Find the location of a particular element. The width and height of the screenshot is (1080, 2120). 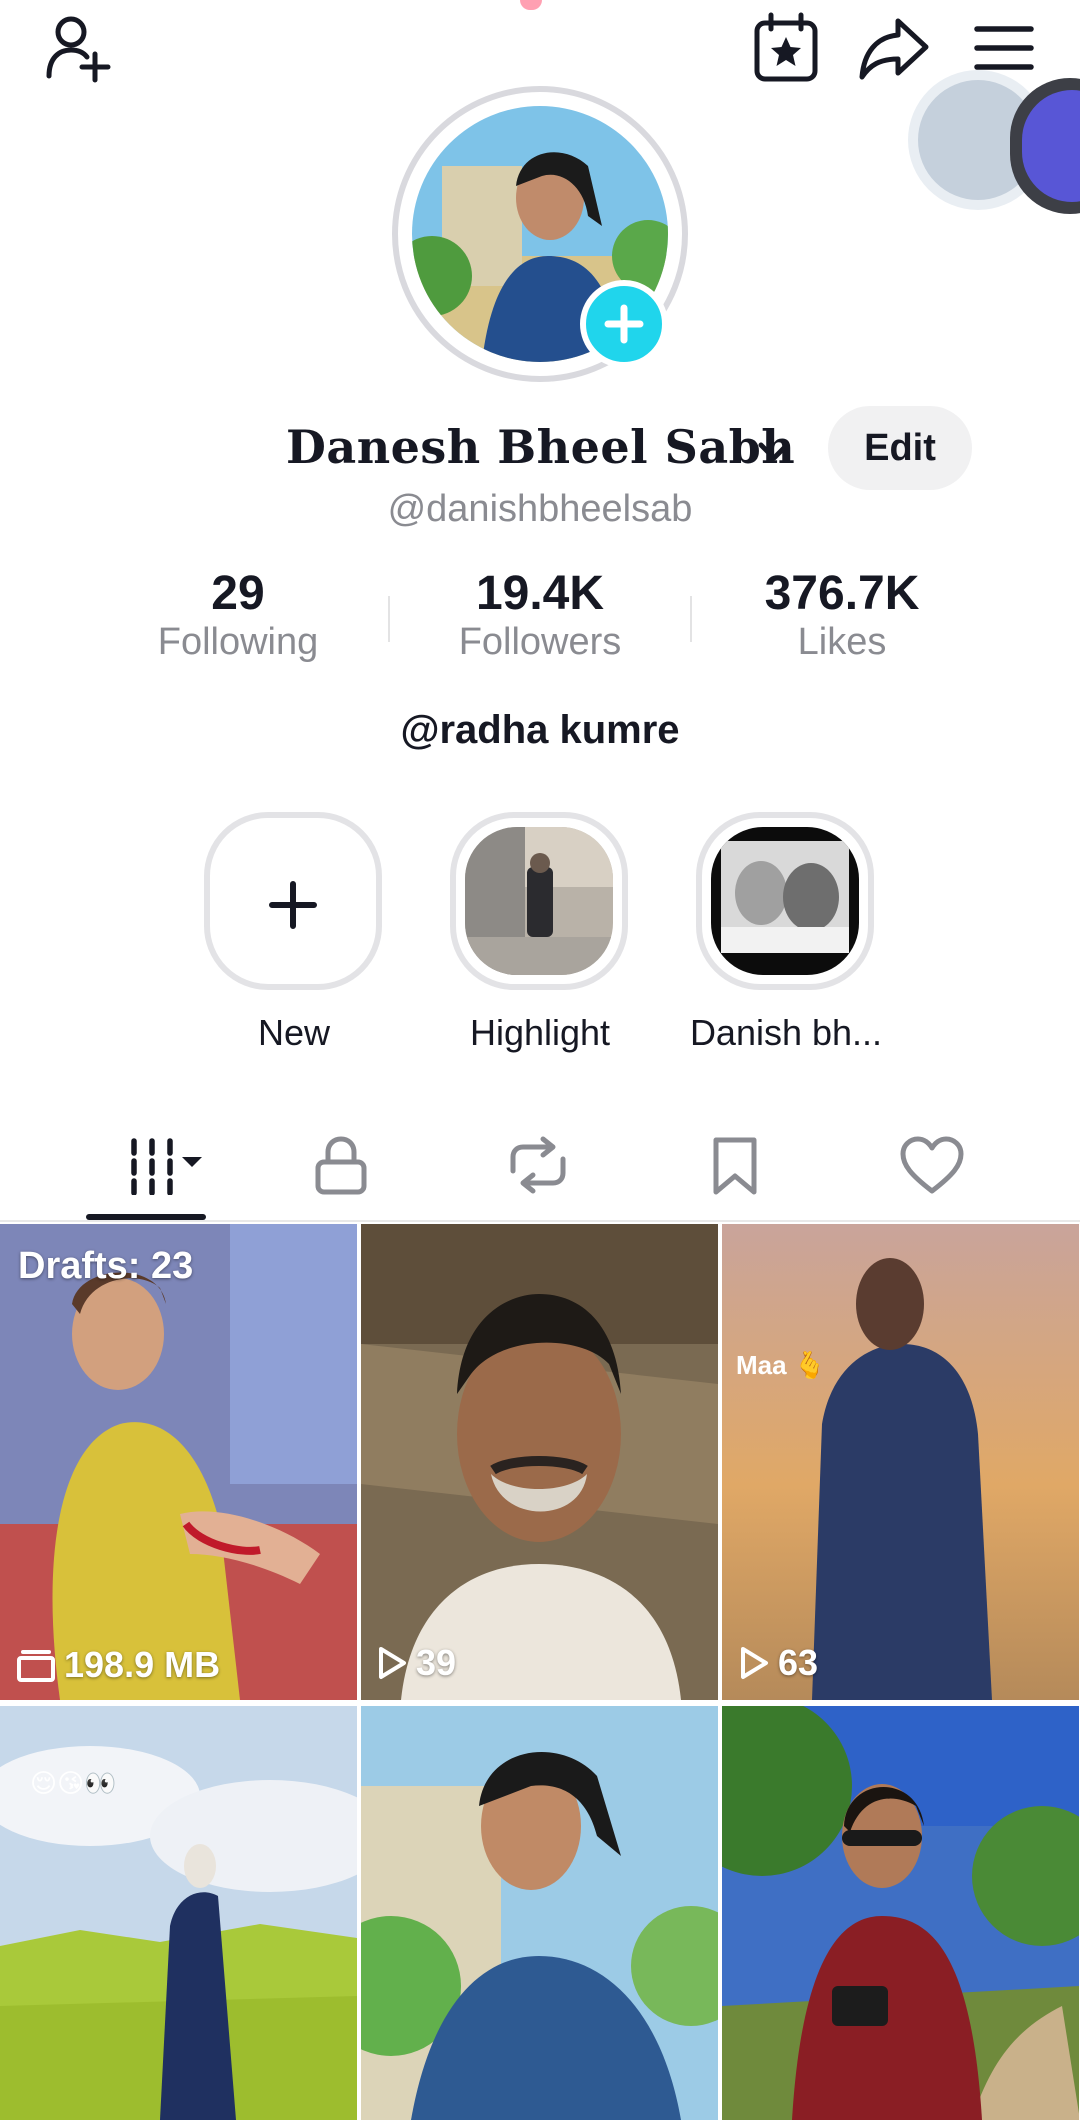

likes-label: Likes is located at coordinates (842, 642).